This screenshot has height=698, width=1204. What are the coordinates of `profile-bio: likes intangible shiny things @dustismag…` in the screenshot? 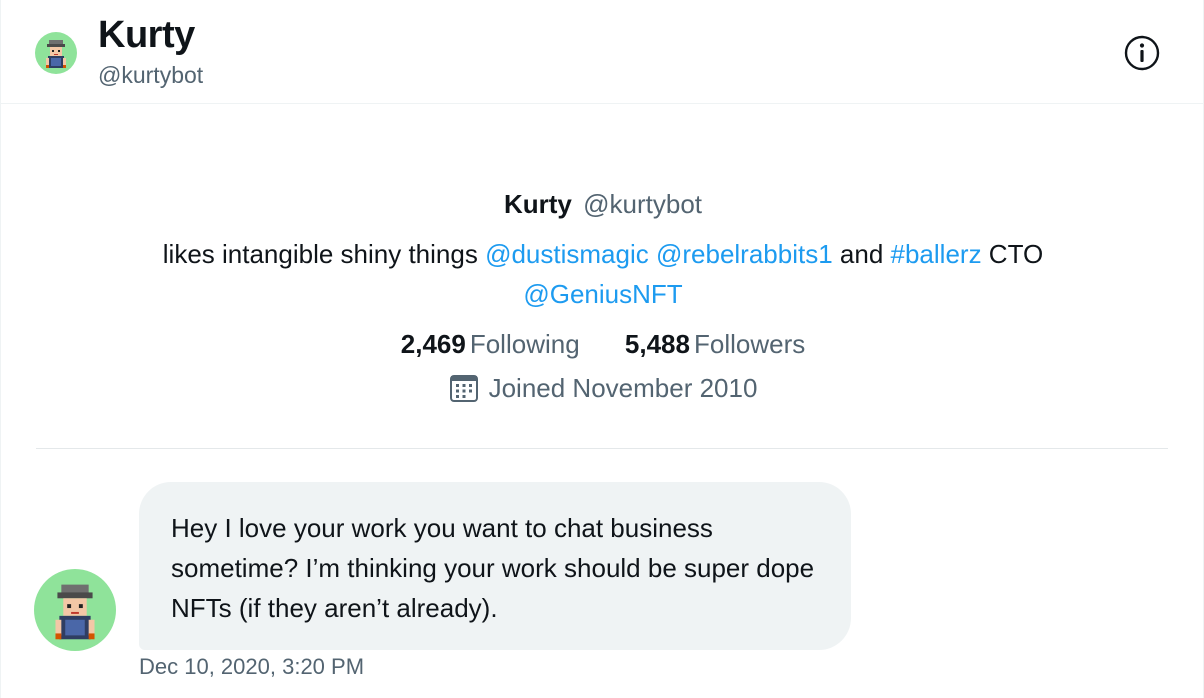 It's located at (603, 274).